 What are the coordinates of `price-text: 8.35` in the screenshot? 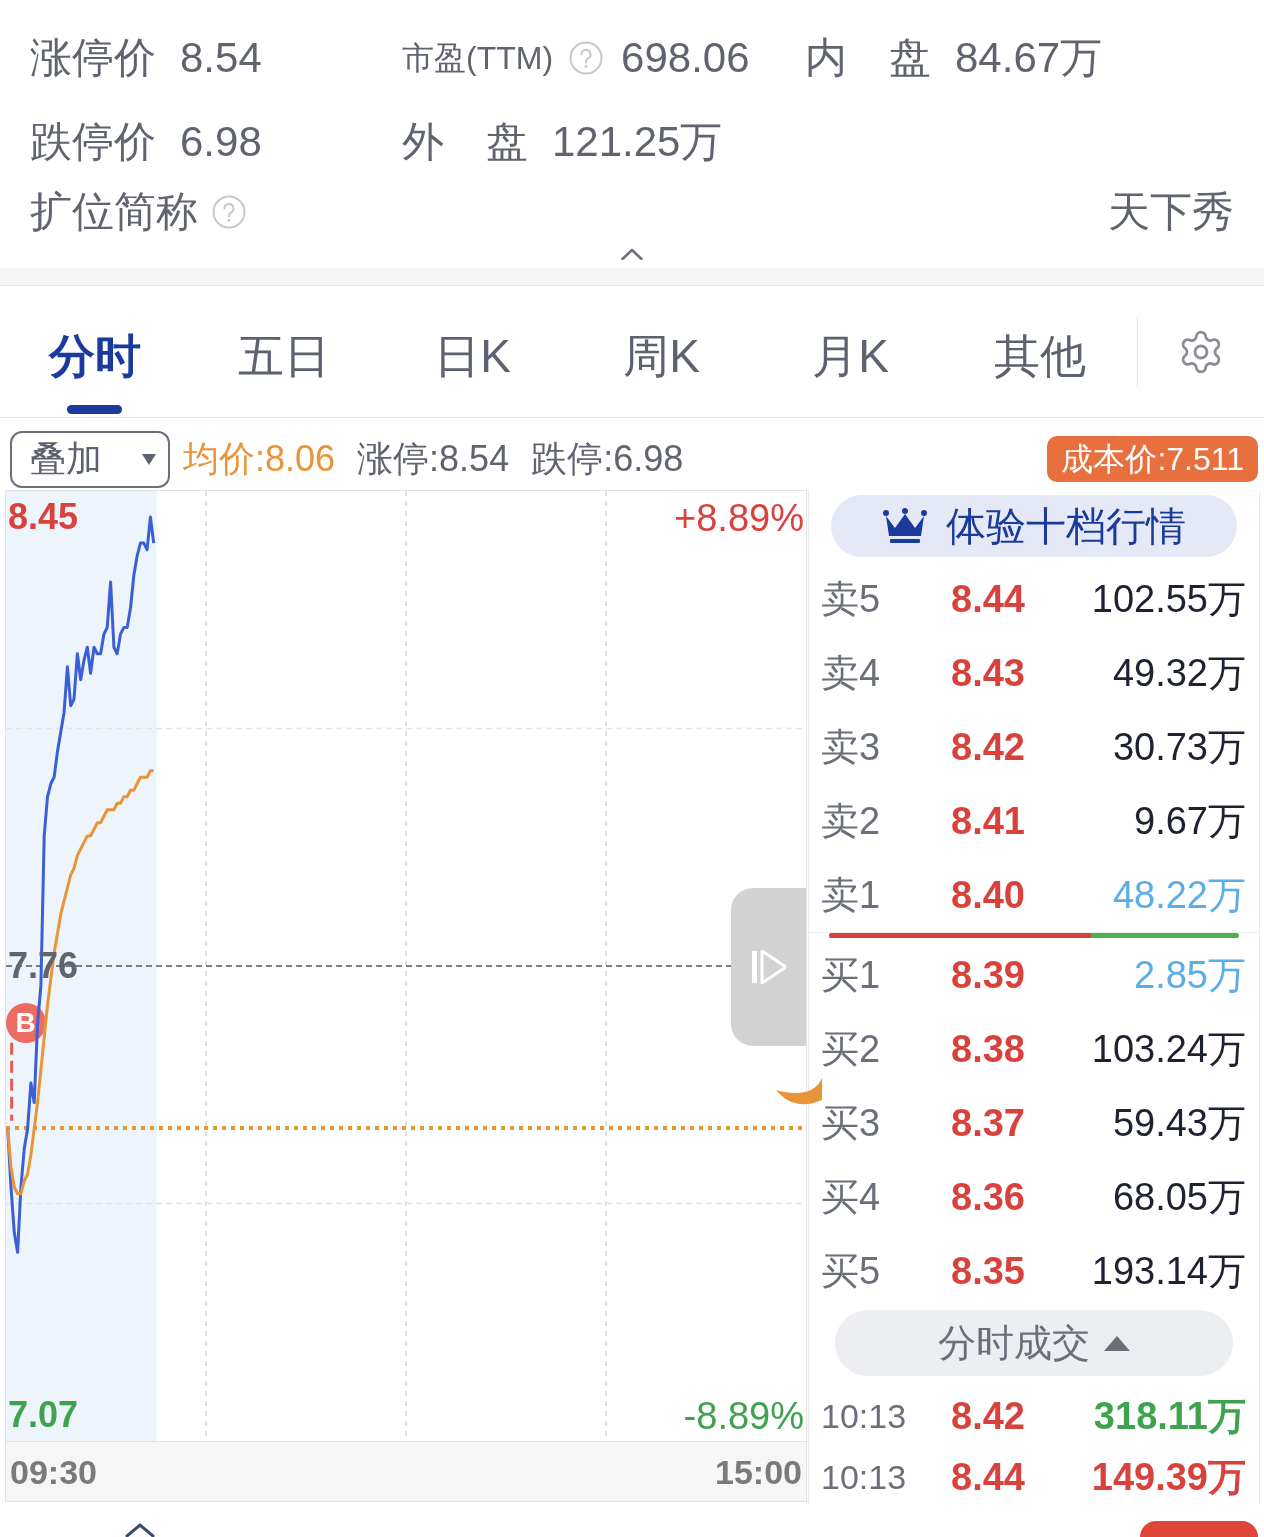 It's located at (988, 1271).